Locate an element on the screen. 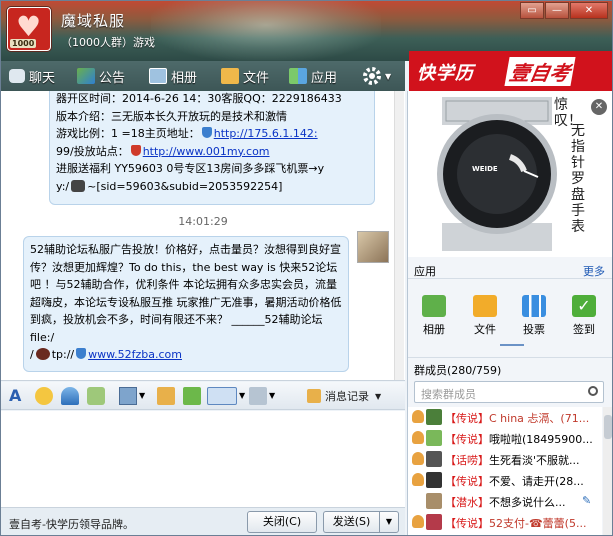 Image resolution: width=613 pixels, height=536 pixels. group-name: 魔域私服 is located at coordinates (93, 20).